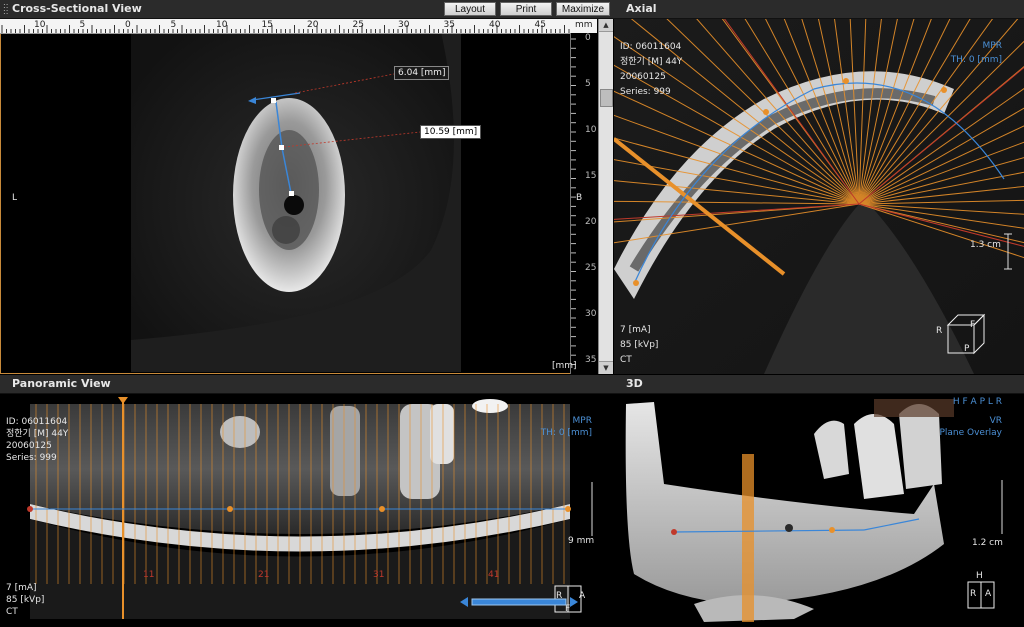  What do you see at coordinates (582, 421) in the screenshot?
I see `pano-mode: MPR` at bounding box center [582, 421].